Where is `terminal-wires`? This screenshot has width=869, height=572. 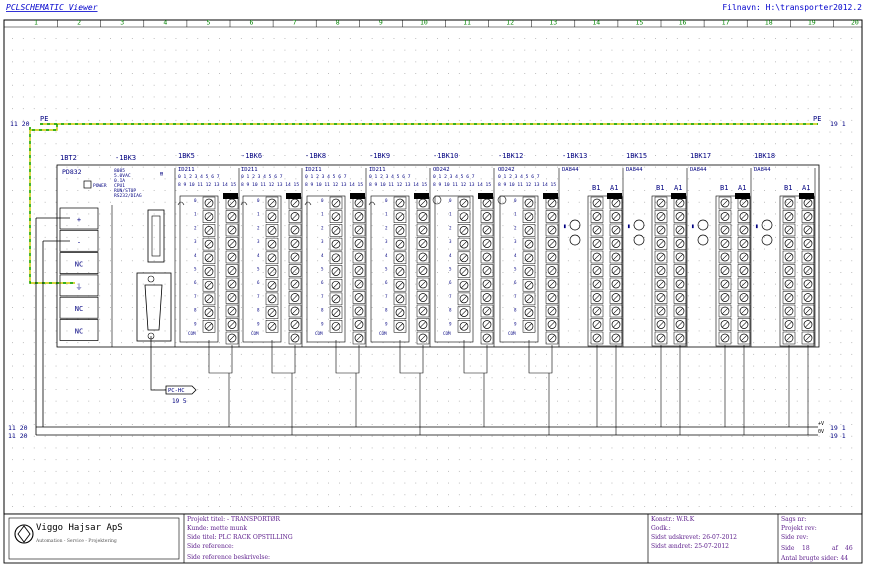 terminal-wires is located at coordinates (508, 387).